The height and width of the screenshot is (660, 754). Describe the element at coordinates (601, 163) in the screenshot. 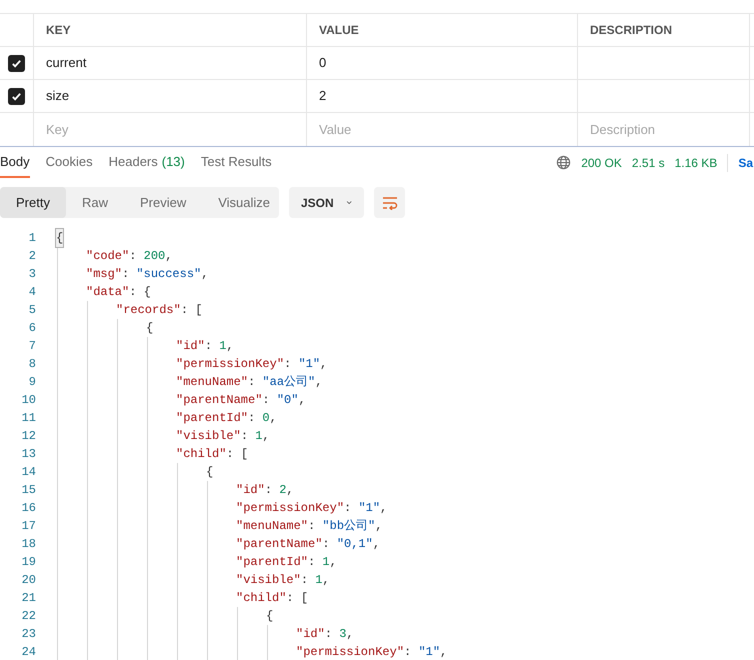

I see `status-code: 200 OK` at that location.